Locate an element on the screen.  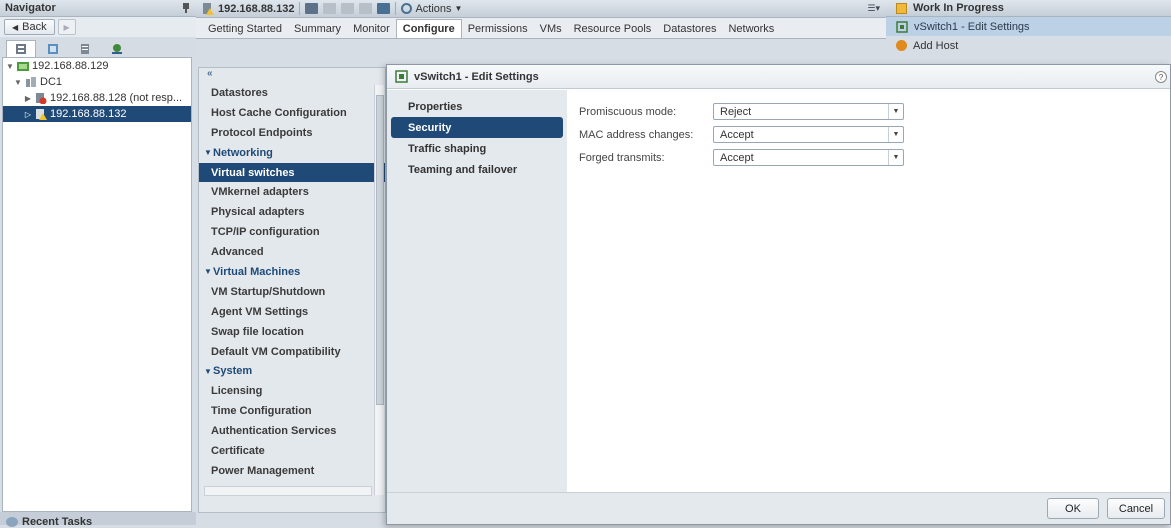
networking-icon is located at coordinates (117, 48).